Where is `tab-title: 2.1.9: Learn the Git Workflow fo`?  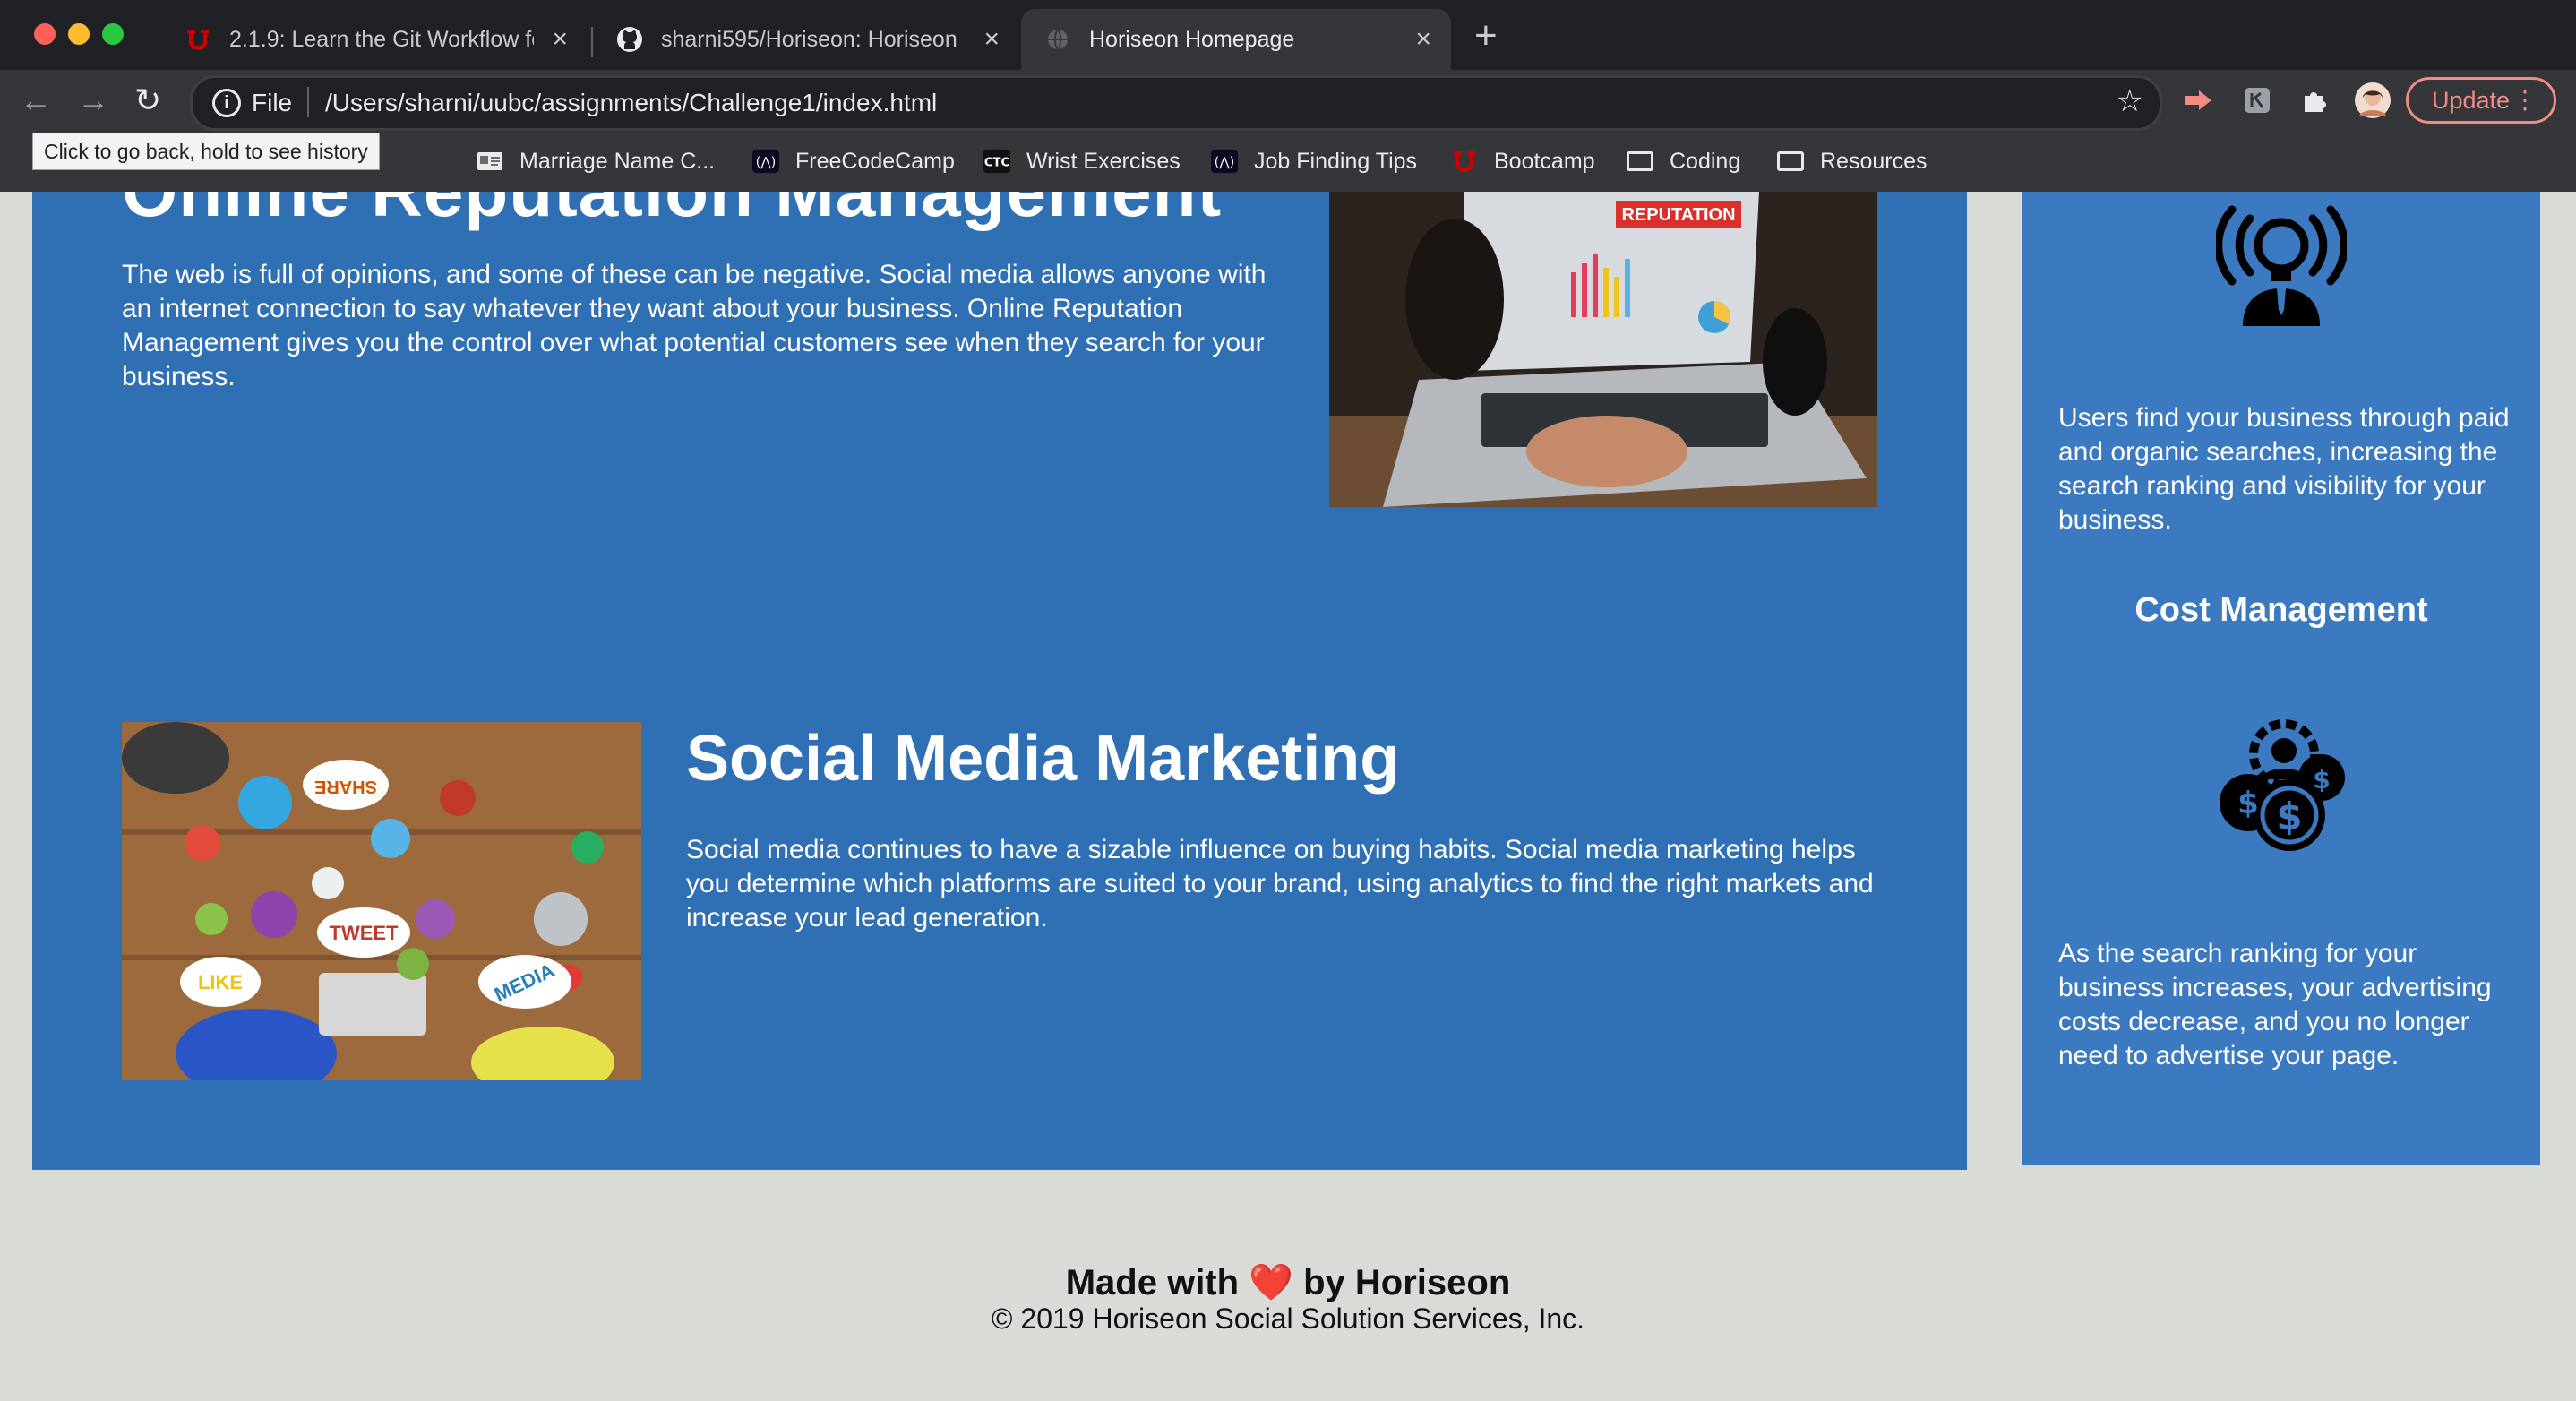 tab-title: 2.1.9: Learn the Git Workflow fo is located at coordinates (381, 39).